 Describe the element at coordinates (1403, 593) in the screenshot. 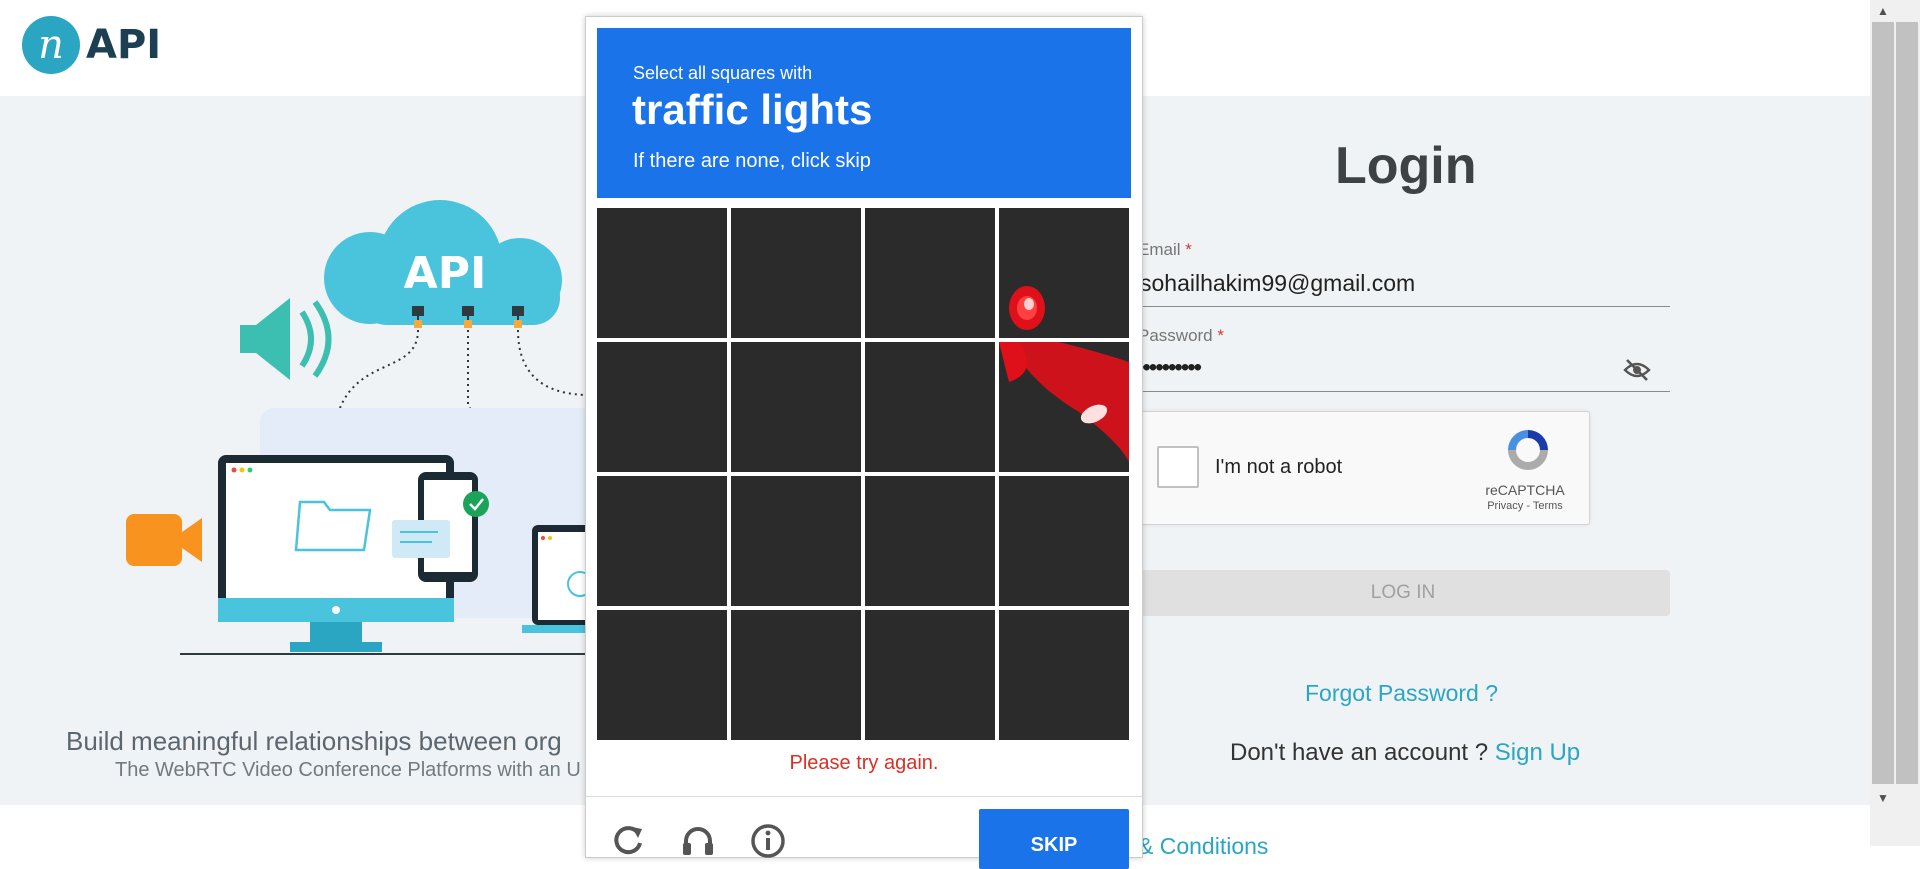

I see `login-button: LOG IN` at that location.